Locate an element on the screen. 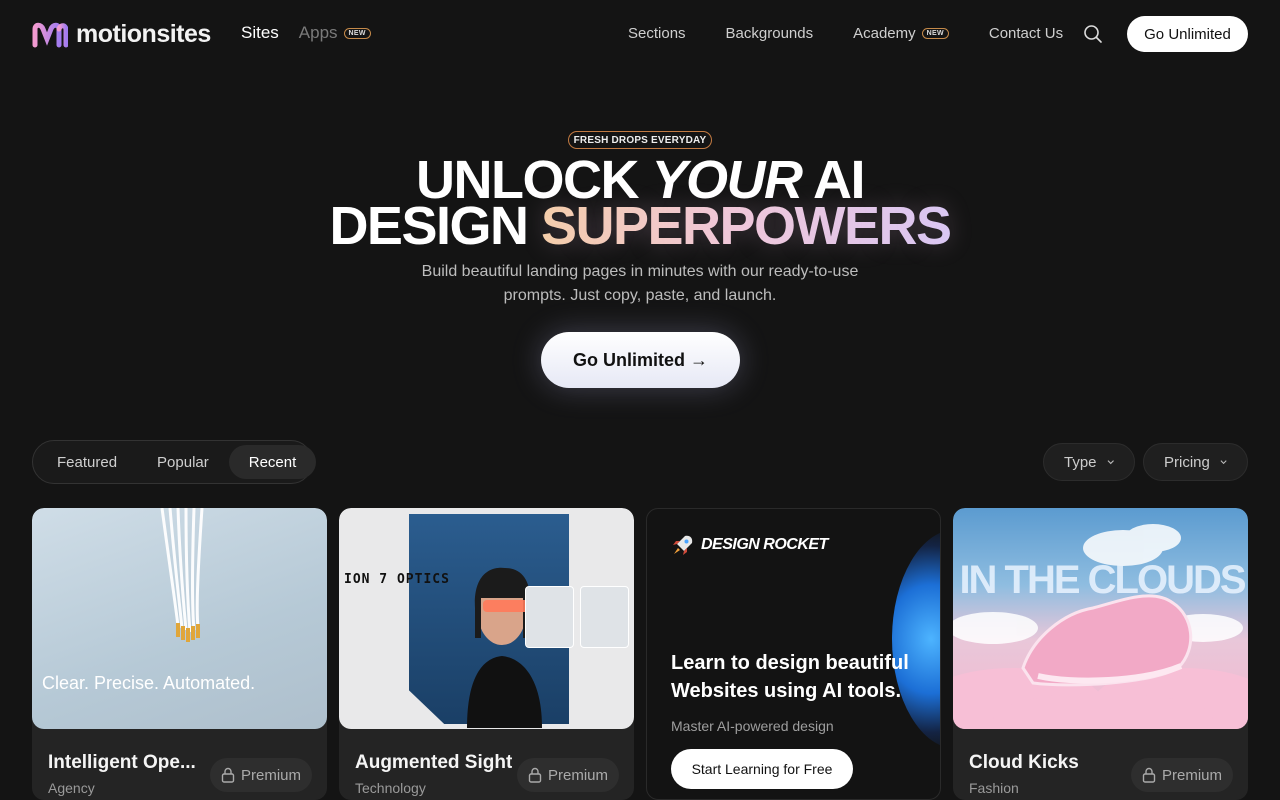 The height and width of the screenshot is (800, 1280). brand-name: motionsites is located at coordinates (143, 34).